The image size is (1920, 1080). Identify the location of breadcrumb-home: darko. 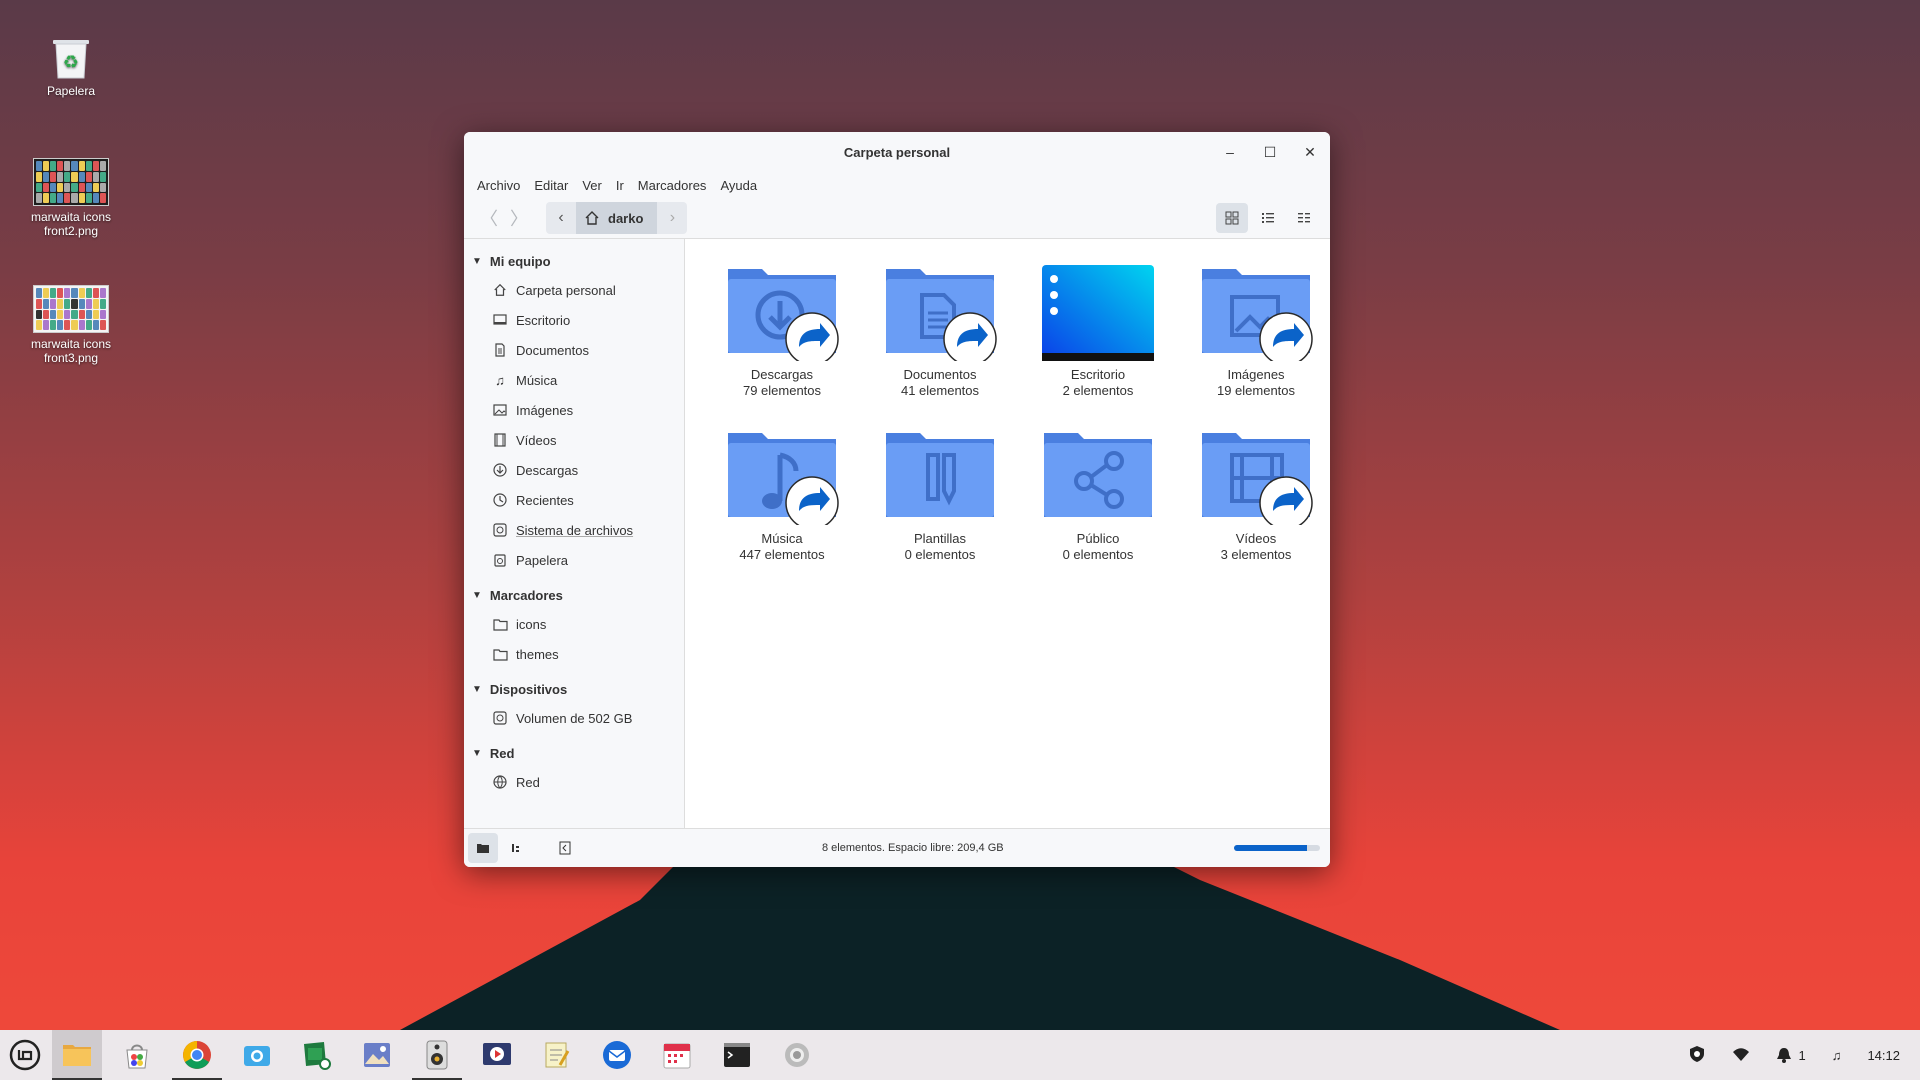
(617, 218).